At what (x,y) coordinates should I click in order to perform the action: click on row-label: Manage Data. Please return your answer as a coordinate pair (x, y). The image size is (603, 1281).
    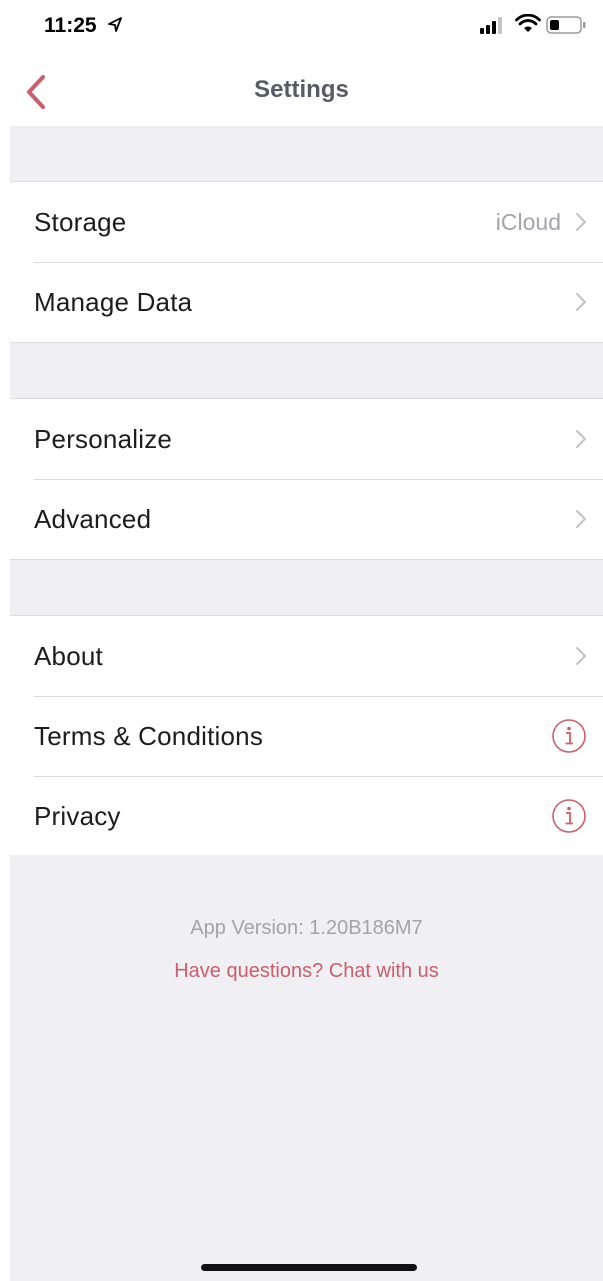
    Looking at the image, I should click on (113, 301).